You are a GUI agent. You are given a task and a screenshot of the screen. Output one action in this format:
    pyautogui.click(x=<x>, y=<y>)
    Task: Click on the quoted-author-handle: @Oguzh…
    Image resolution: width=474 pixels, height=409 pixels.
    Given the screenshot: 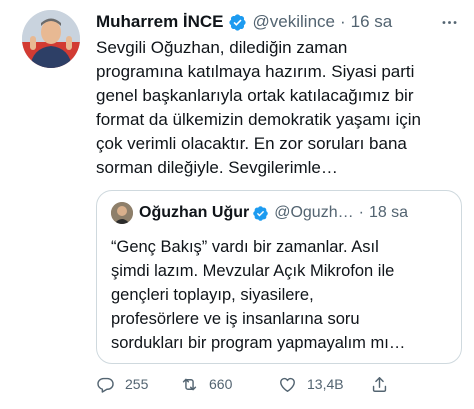 What is the action you would take?
    pyautogui.click(x=313, y=213)
    